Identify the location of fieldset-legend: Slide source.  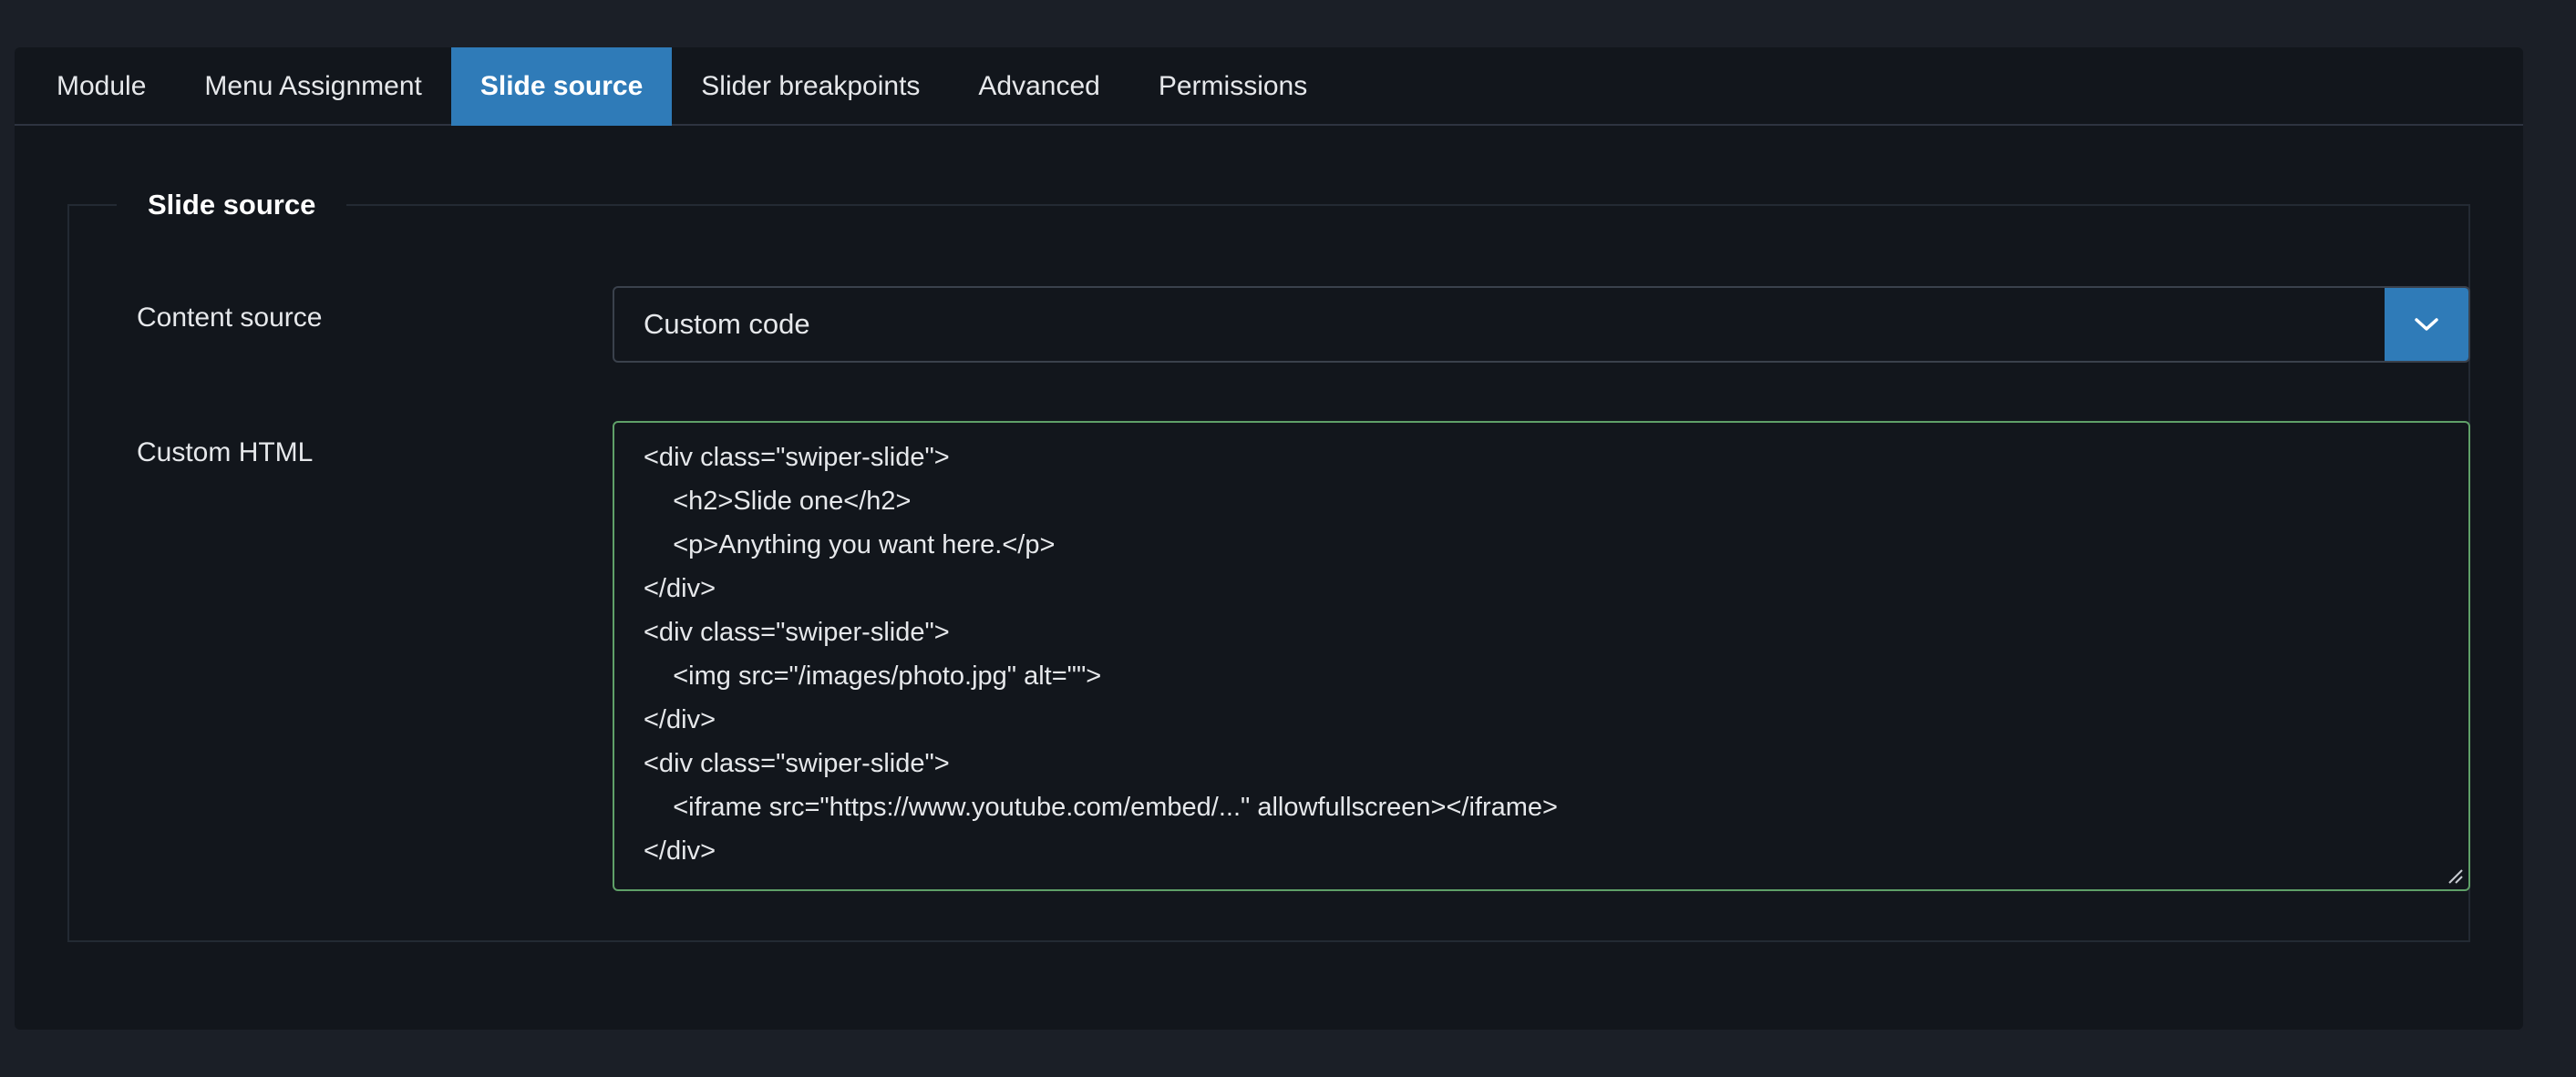
(232, 205).